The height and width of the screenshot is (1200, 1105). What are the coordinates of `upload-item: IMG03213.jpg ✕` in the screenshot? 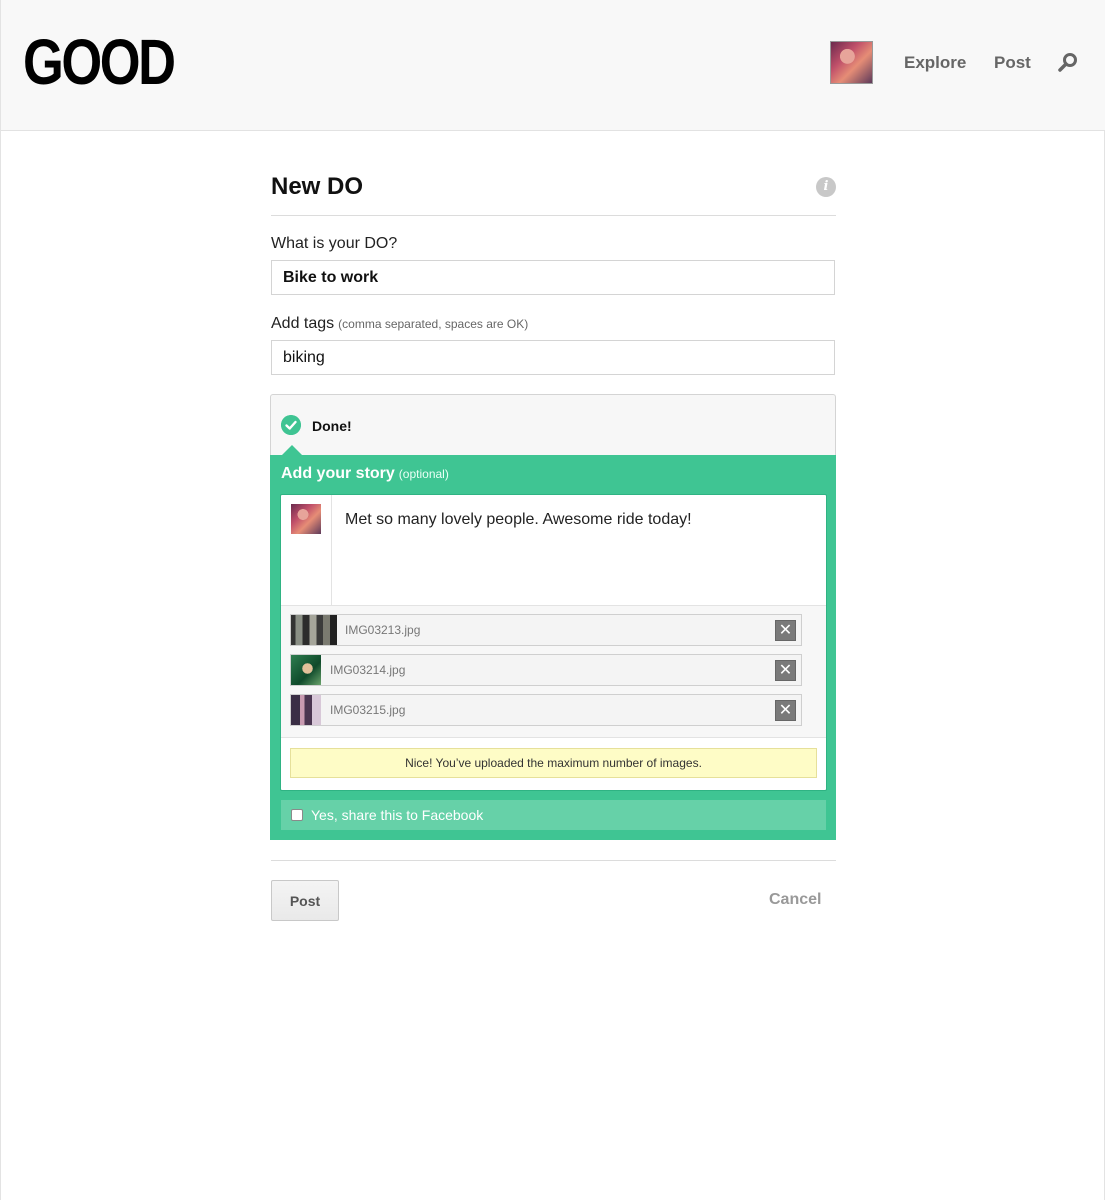 It's located at (546, 630).